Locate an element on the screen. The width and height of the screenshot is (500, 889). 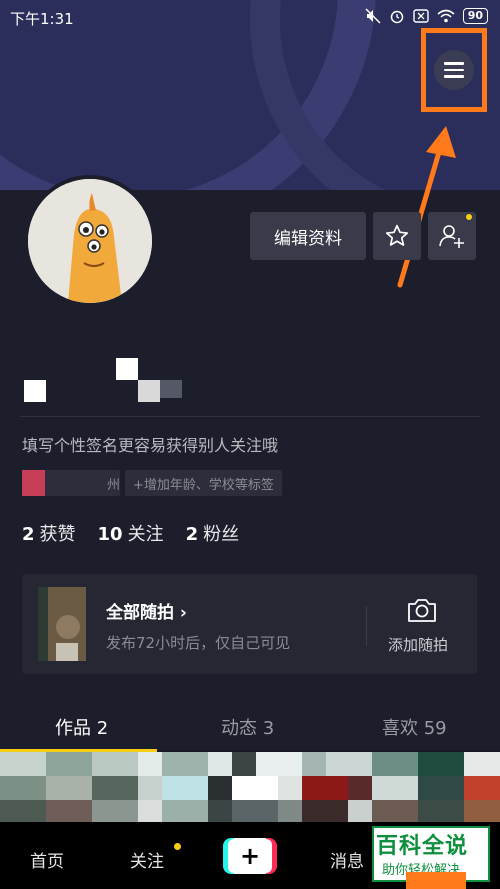
random-shots-subtitle: 发布72小时后，仅自己可见 is located at coordinates (198, 643).